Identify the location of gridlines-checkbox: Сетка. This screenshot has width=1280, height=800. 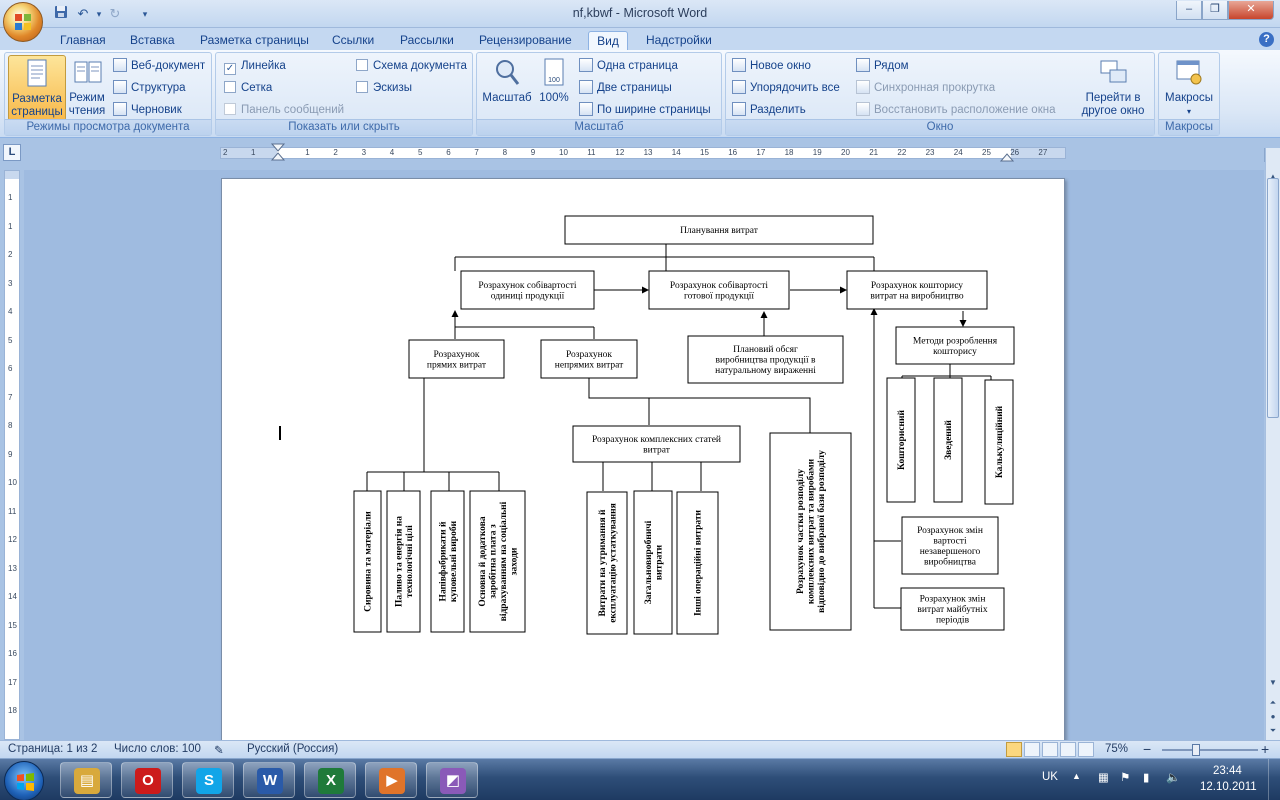
(248, 88).